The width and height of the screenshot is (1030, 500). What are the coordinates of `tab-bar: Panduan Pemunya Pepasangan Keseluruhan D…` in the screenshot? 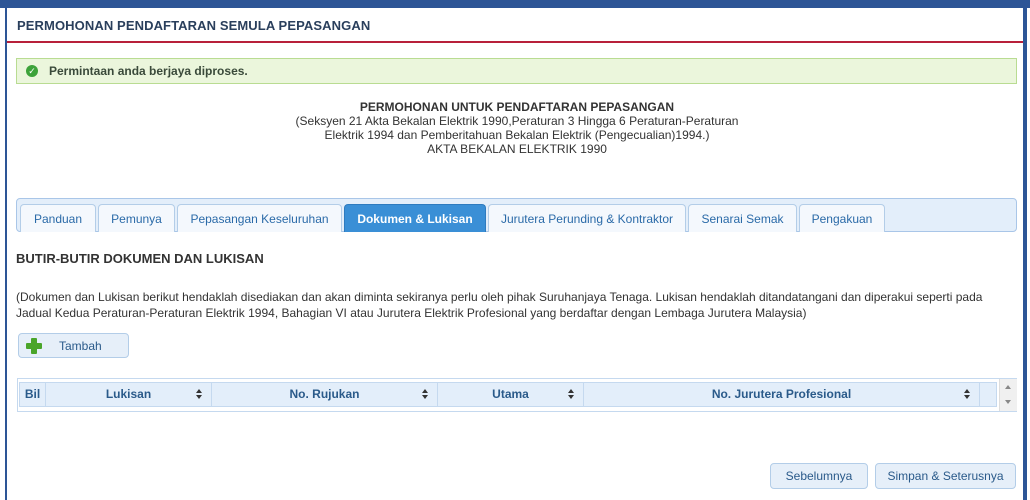 It's located at (516, 215).